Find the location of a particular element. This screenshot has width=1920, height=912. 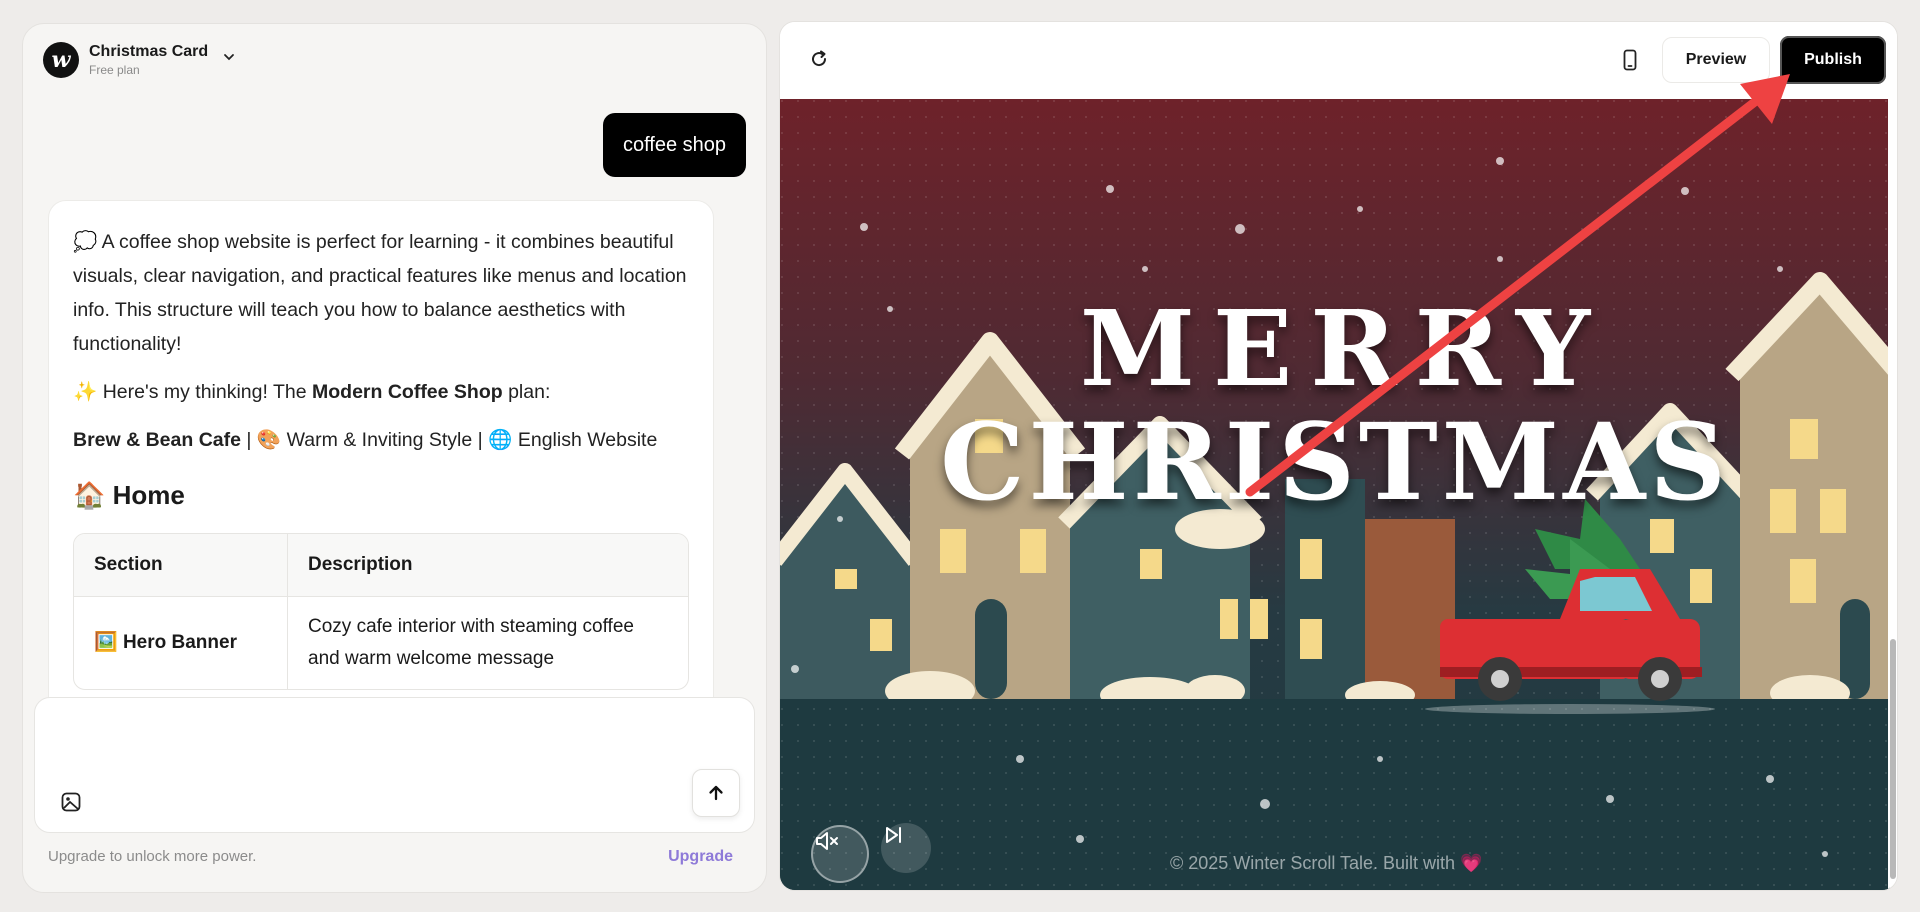

project-title: Christmas Card is located at coordinates (149, 51).